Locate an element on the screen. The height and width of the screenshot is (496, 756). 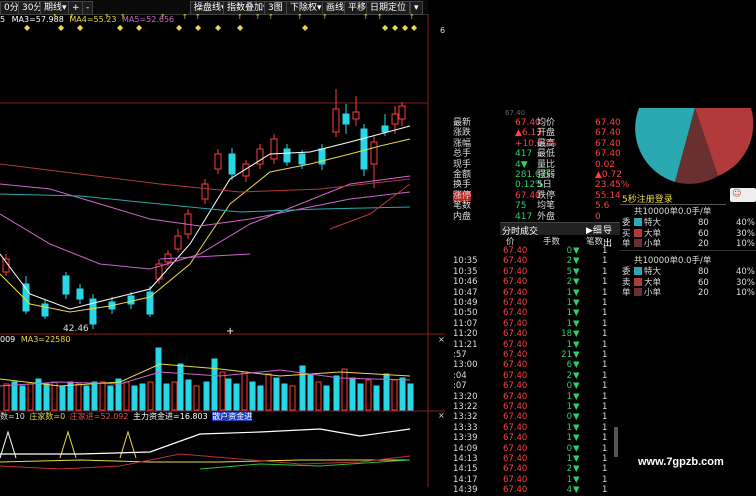
quote-label: 量比 is located at coordinates (546, 164).